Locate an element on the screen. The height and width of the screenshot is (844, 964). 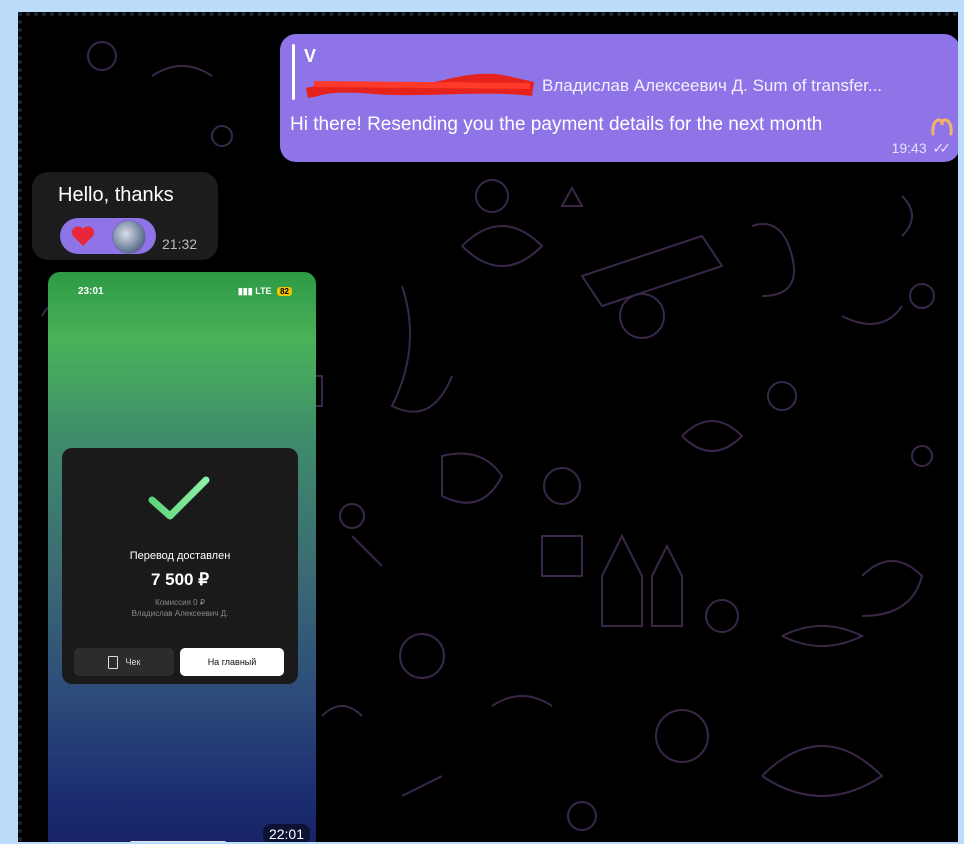
transfer-recipient: Владислав Алексеевич Д. is located at coordinates (180, 613).